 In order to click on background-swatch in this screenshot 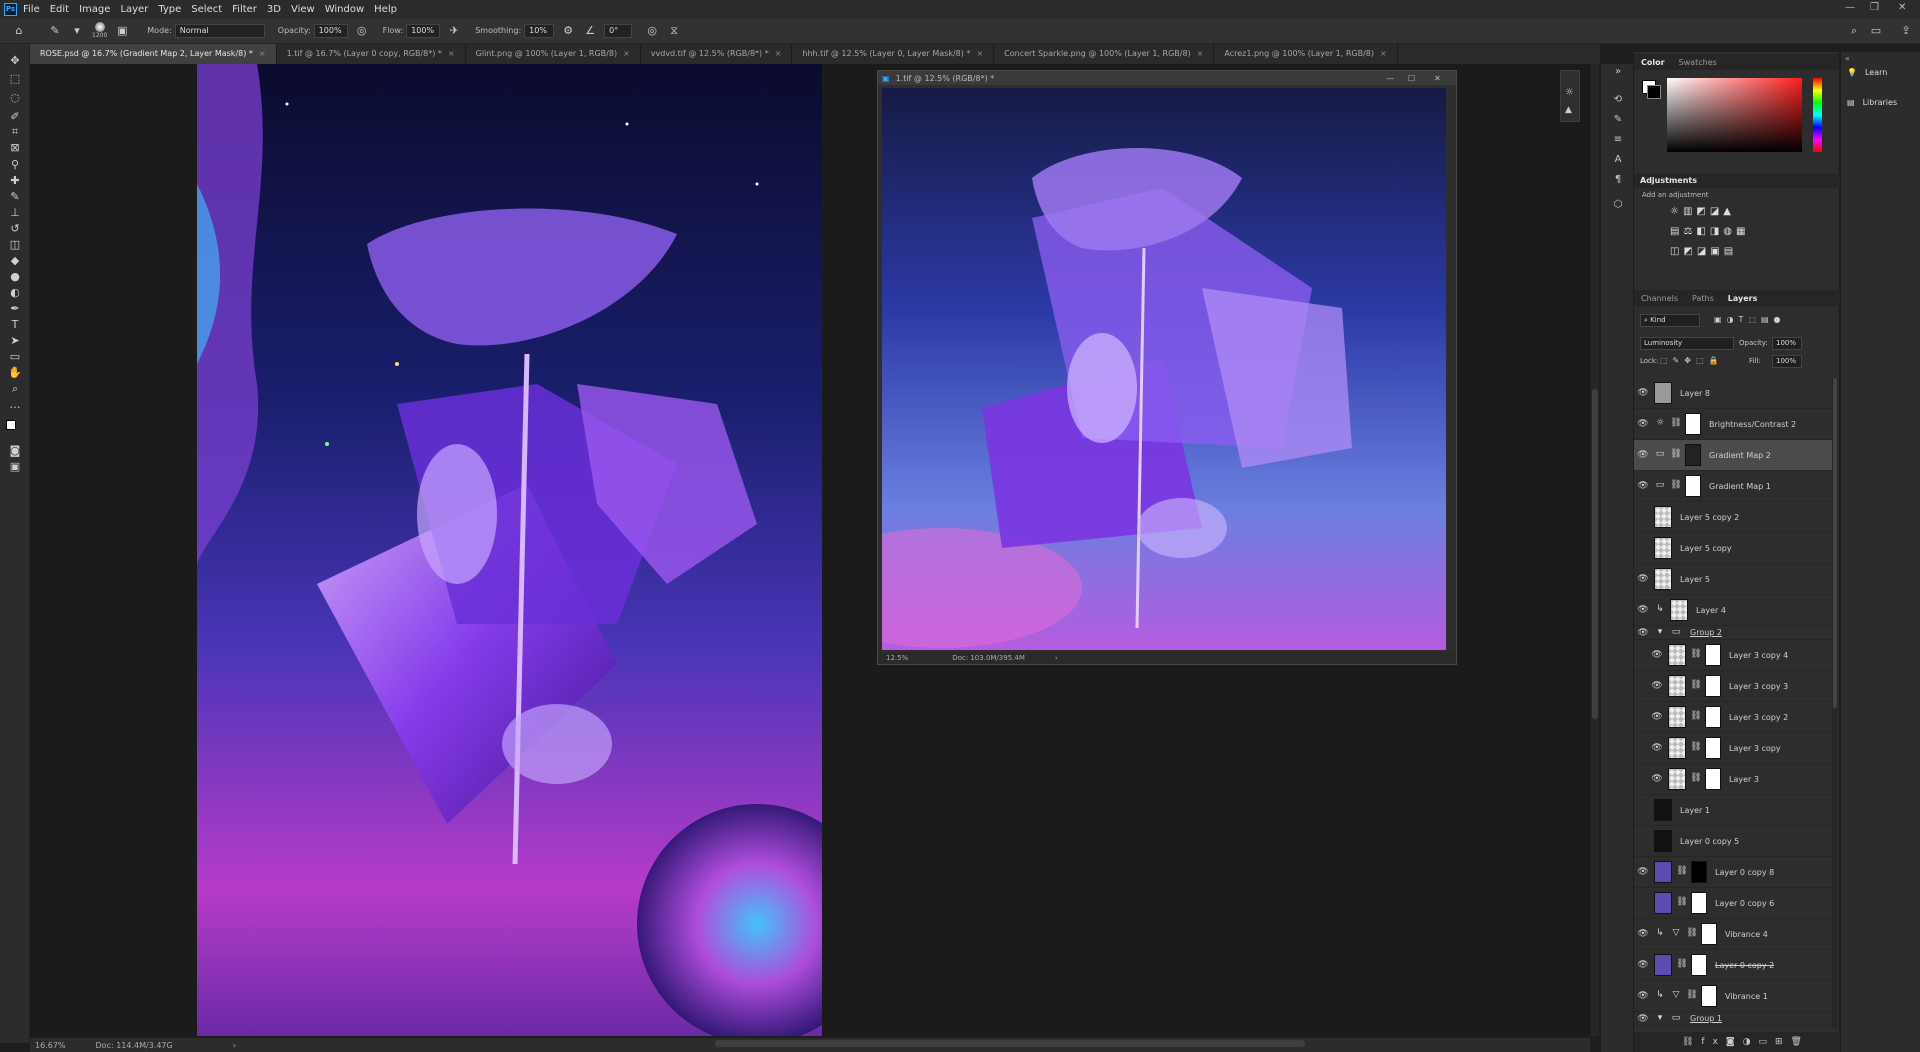, I will do `click(1654, 92)`.